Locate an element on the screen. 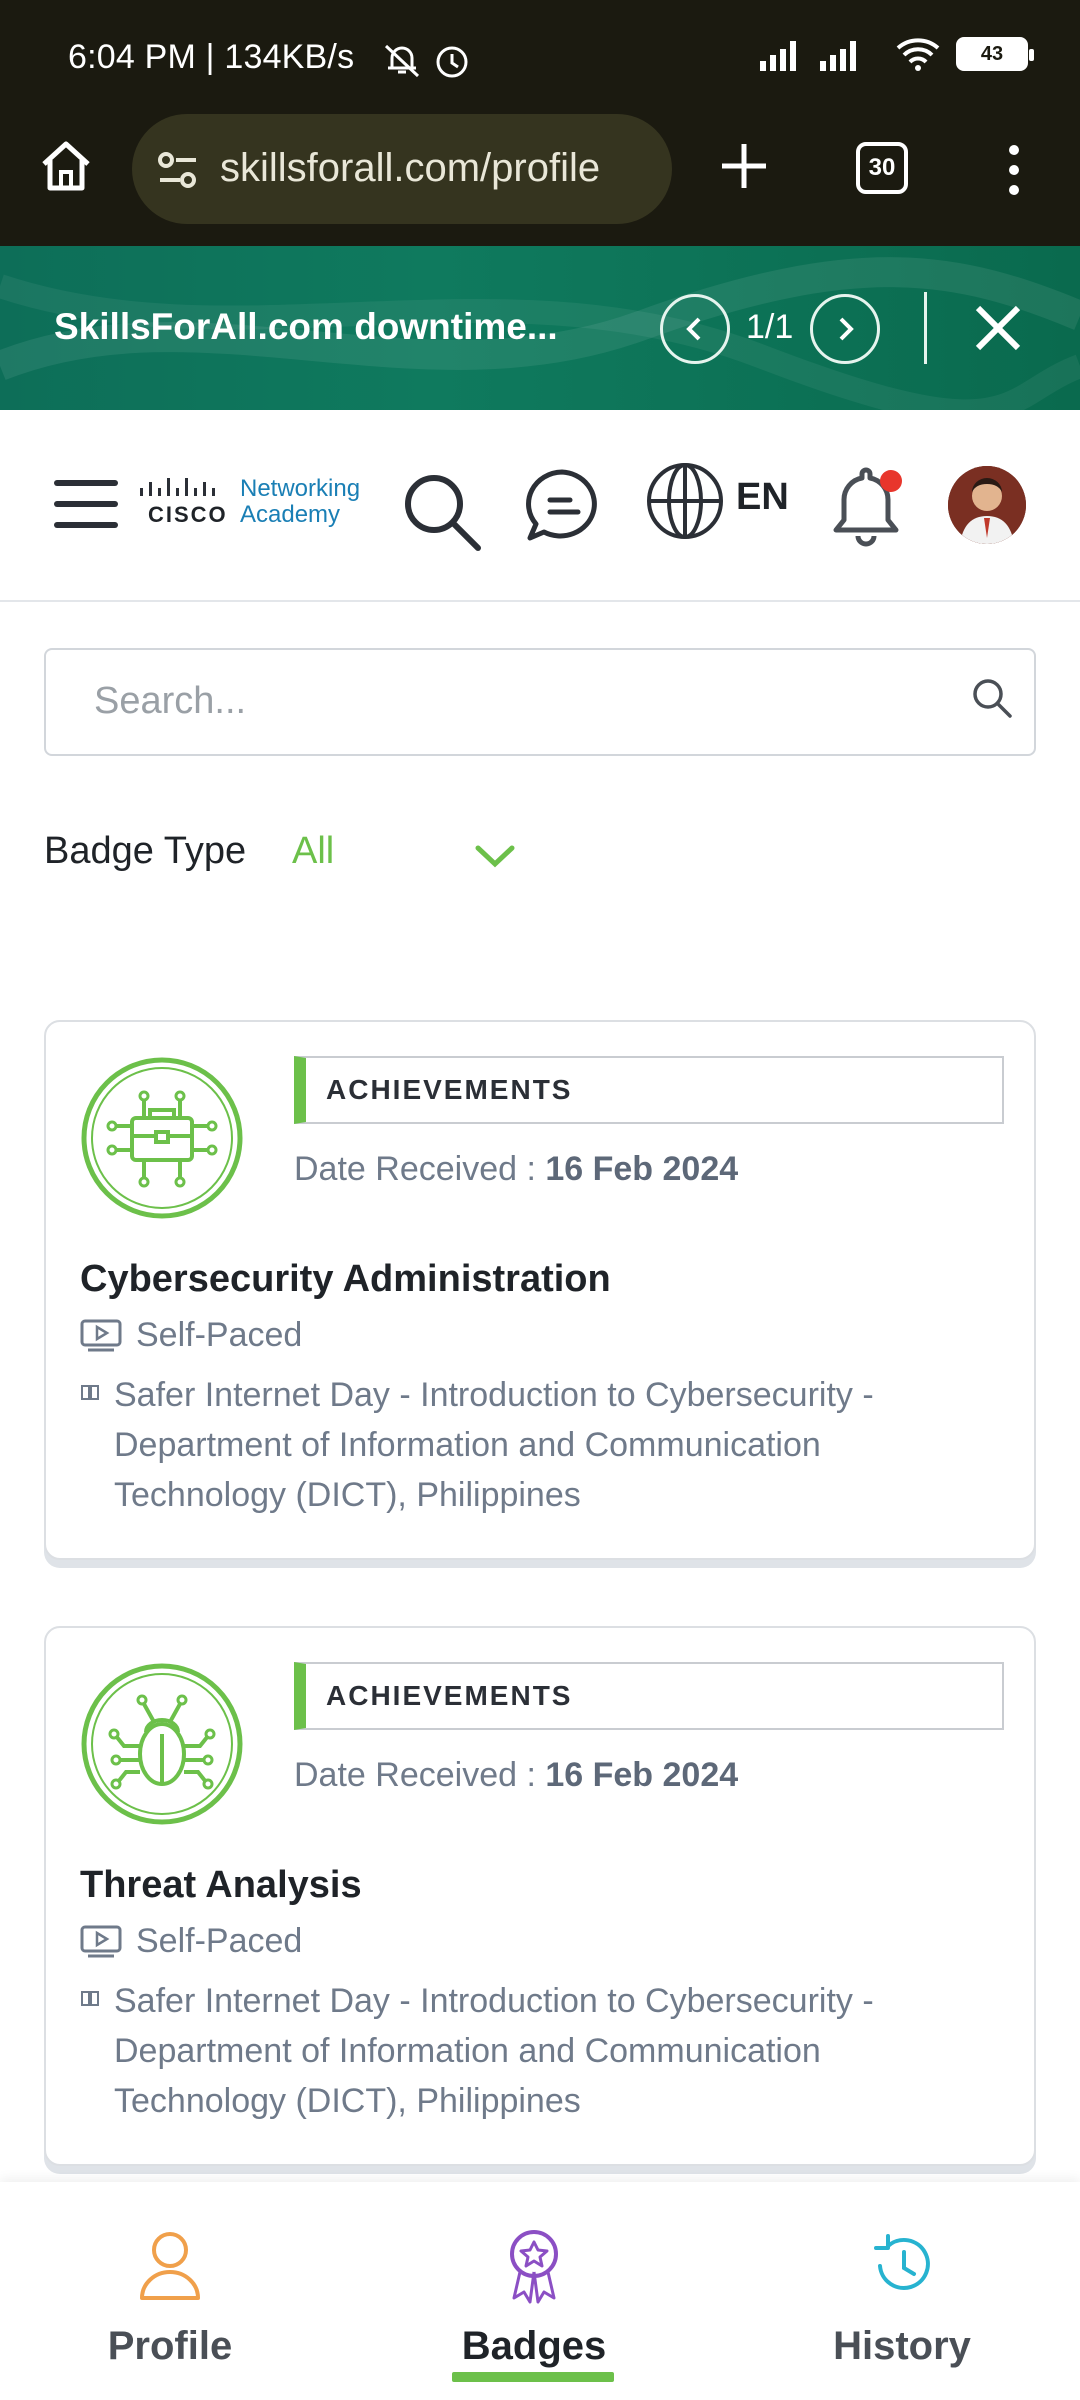  language-selector: EN is located at coordinates (762, 497).